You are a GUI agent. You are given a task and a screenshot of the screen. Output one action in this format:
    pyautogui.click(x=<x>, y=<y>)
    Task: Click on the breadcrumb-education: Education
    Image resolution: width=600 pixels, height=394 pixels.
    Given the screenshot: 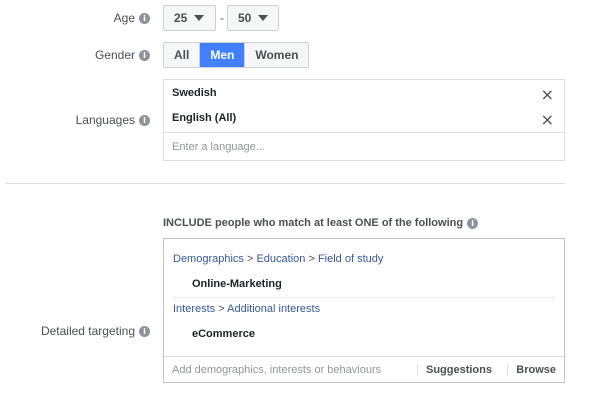 What is the action you would take?
    pyautogui.click(x=280, y=259)
    